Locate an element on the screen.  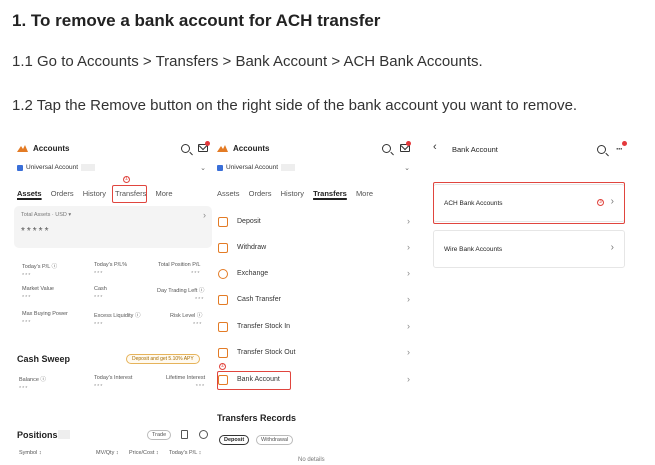
transfer-stock-in-icon is located at coordinates (223, 327).